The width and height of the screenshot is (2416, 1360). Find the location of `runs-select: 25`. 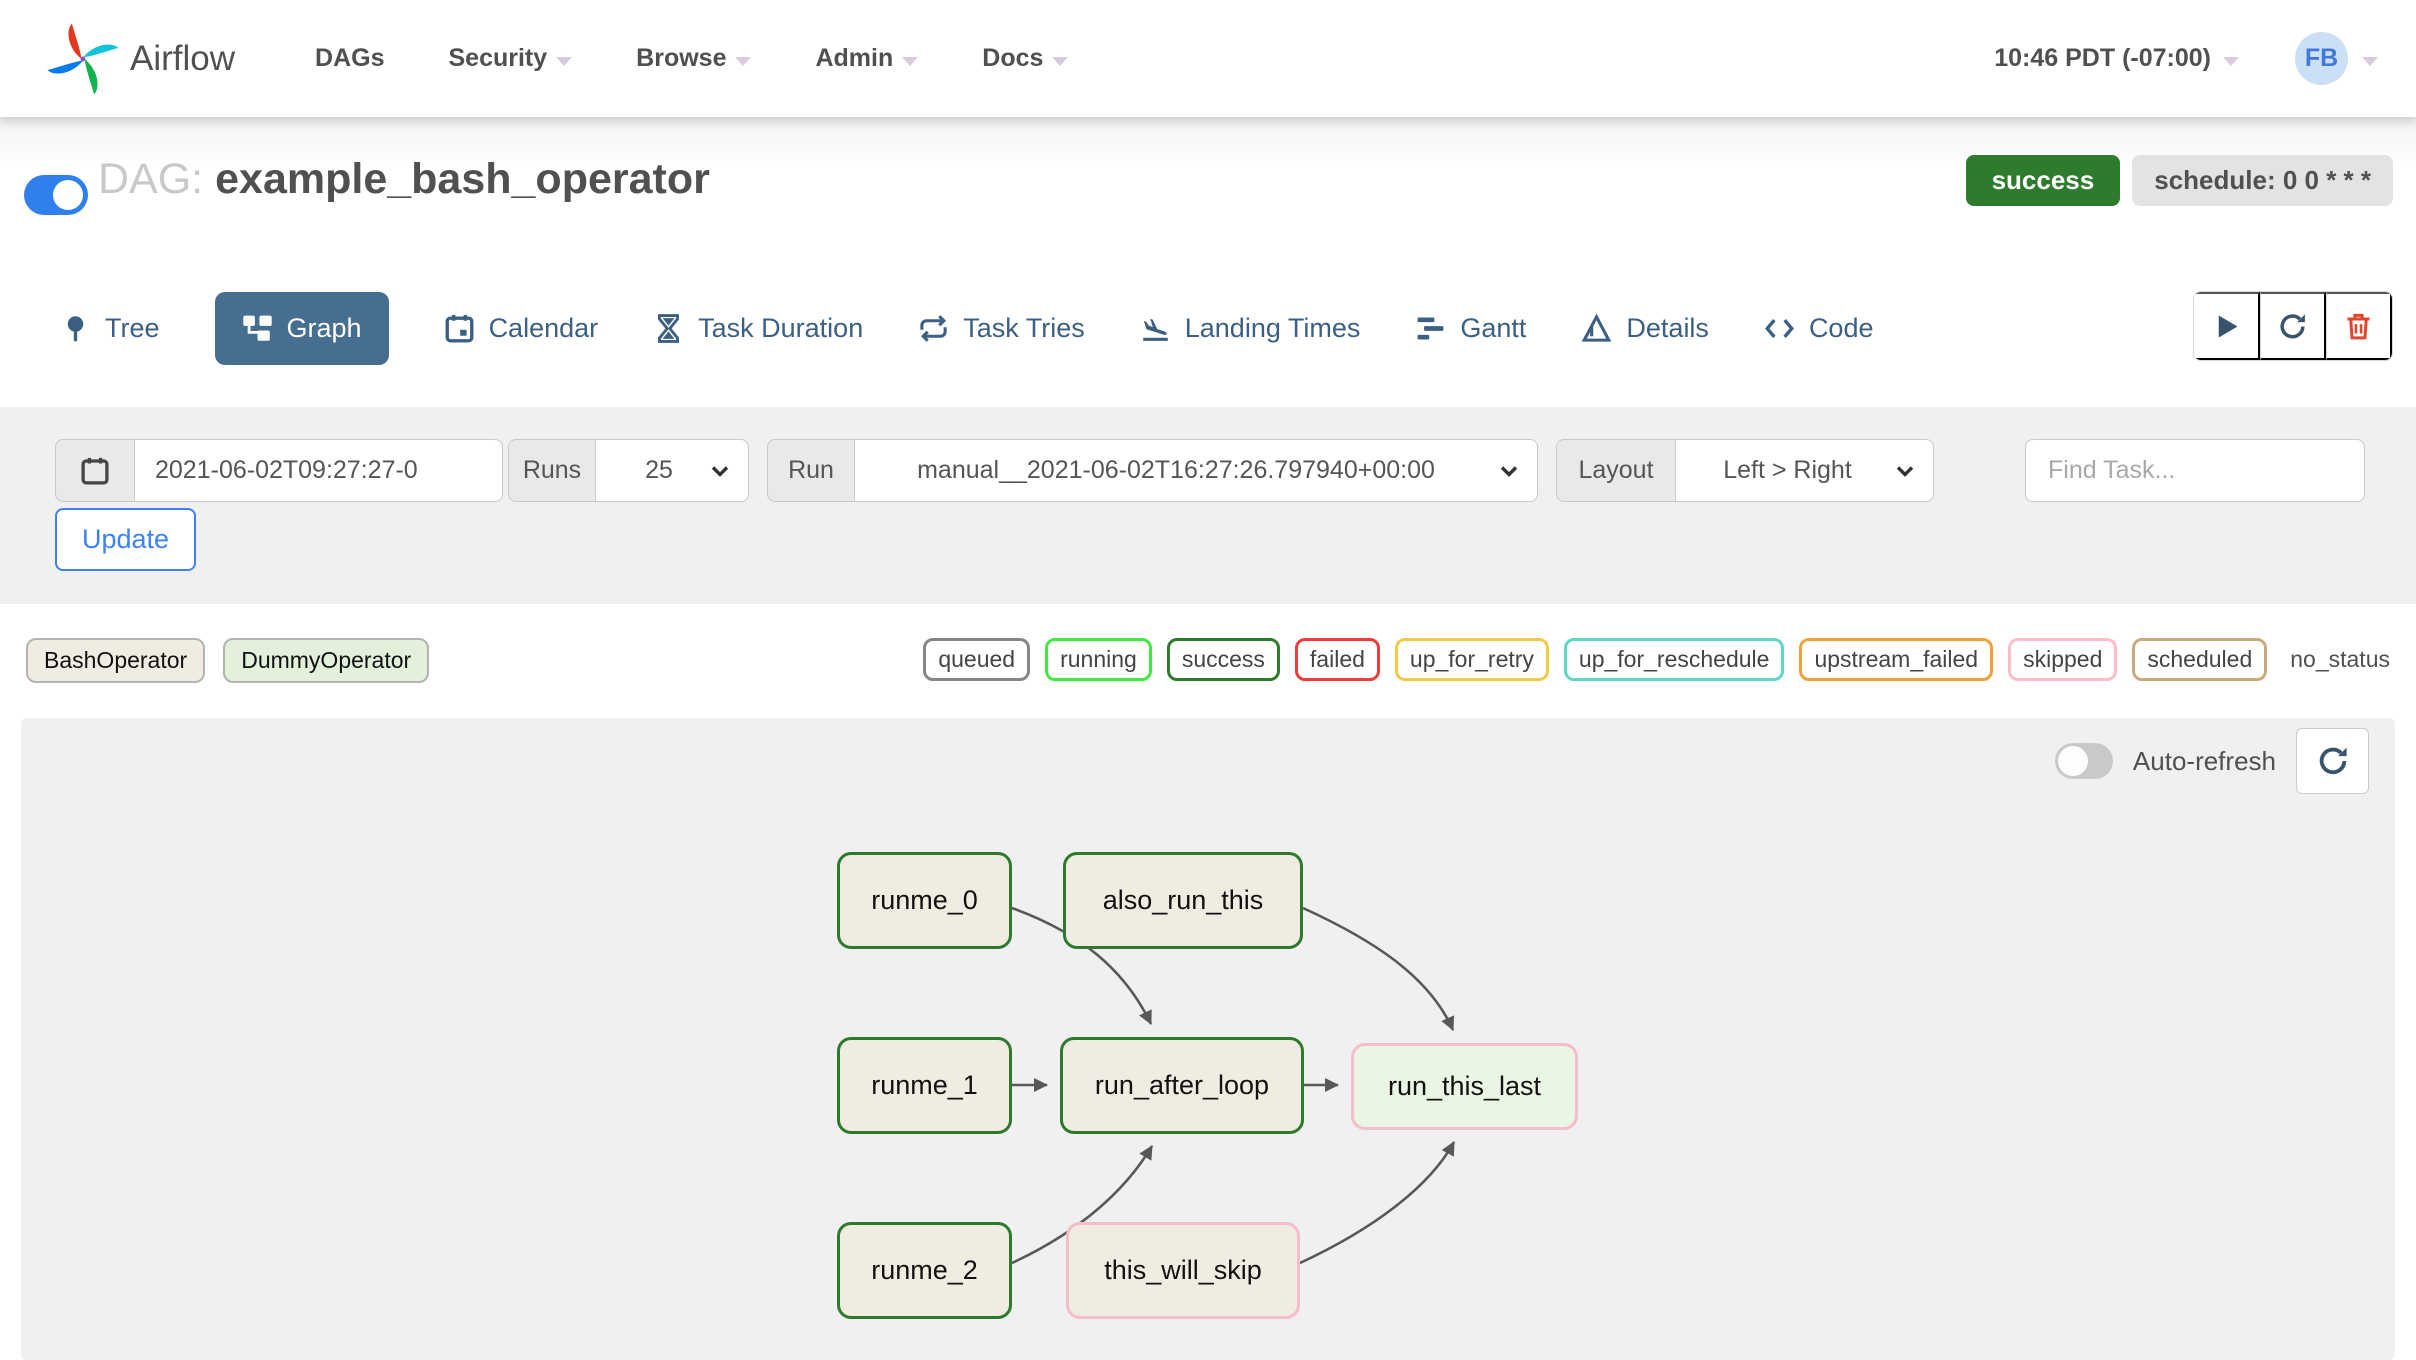

runs-select: 25 is located at coordinates (672, 470).